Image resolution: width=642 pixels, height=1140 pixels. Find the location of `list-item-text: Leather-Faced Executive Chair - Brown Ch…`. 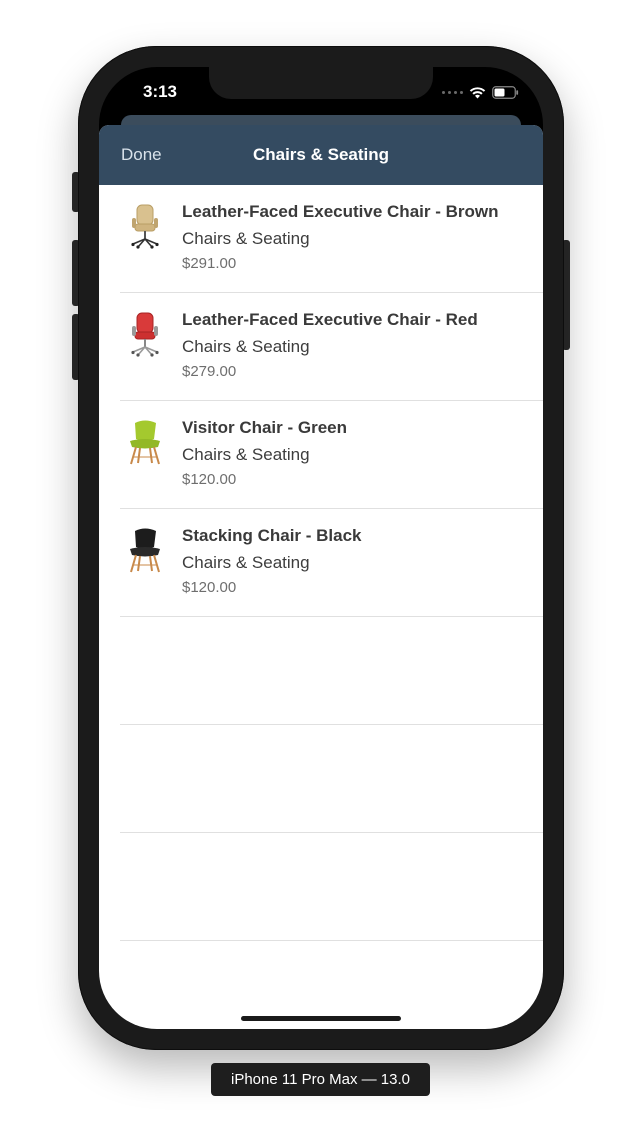

list-item-text: Leather-Faced Executive Chair - Brown Ch… is located at coordinates (358, 237).